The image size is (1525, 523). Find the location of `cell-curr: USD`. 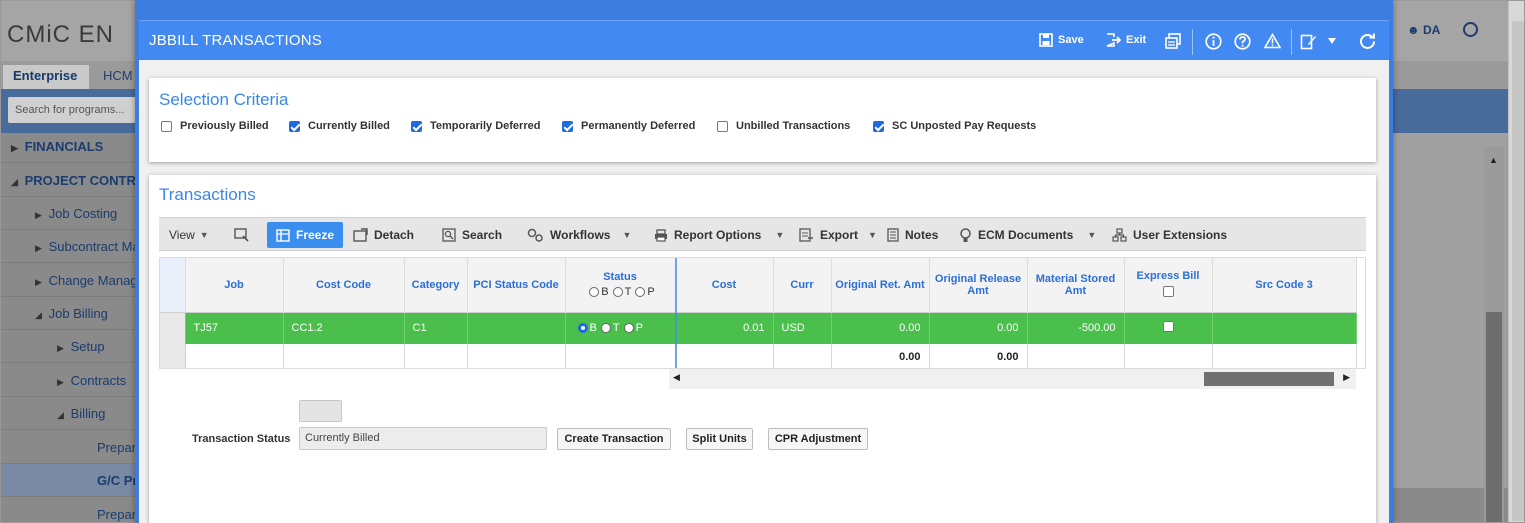

cell-curr: USD is located at coordinates (802, 328).